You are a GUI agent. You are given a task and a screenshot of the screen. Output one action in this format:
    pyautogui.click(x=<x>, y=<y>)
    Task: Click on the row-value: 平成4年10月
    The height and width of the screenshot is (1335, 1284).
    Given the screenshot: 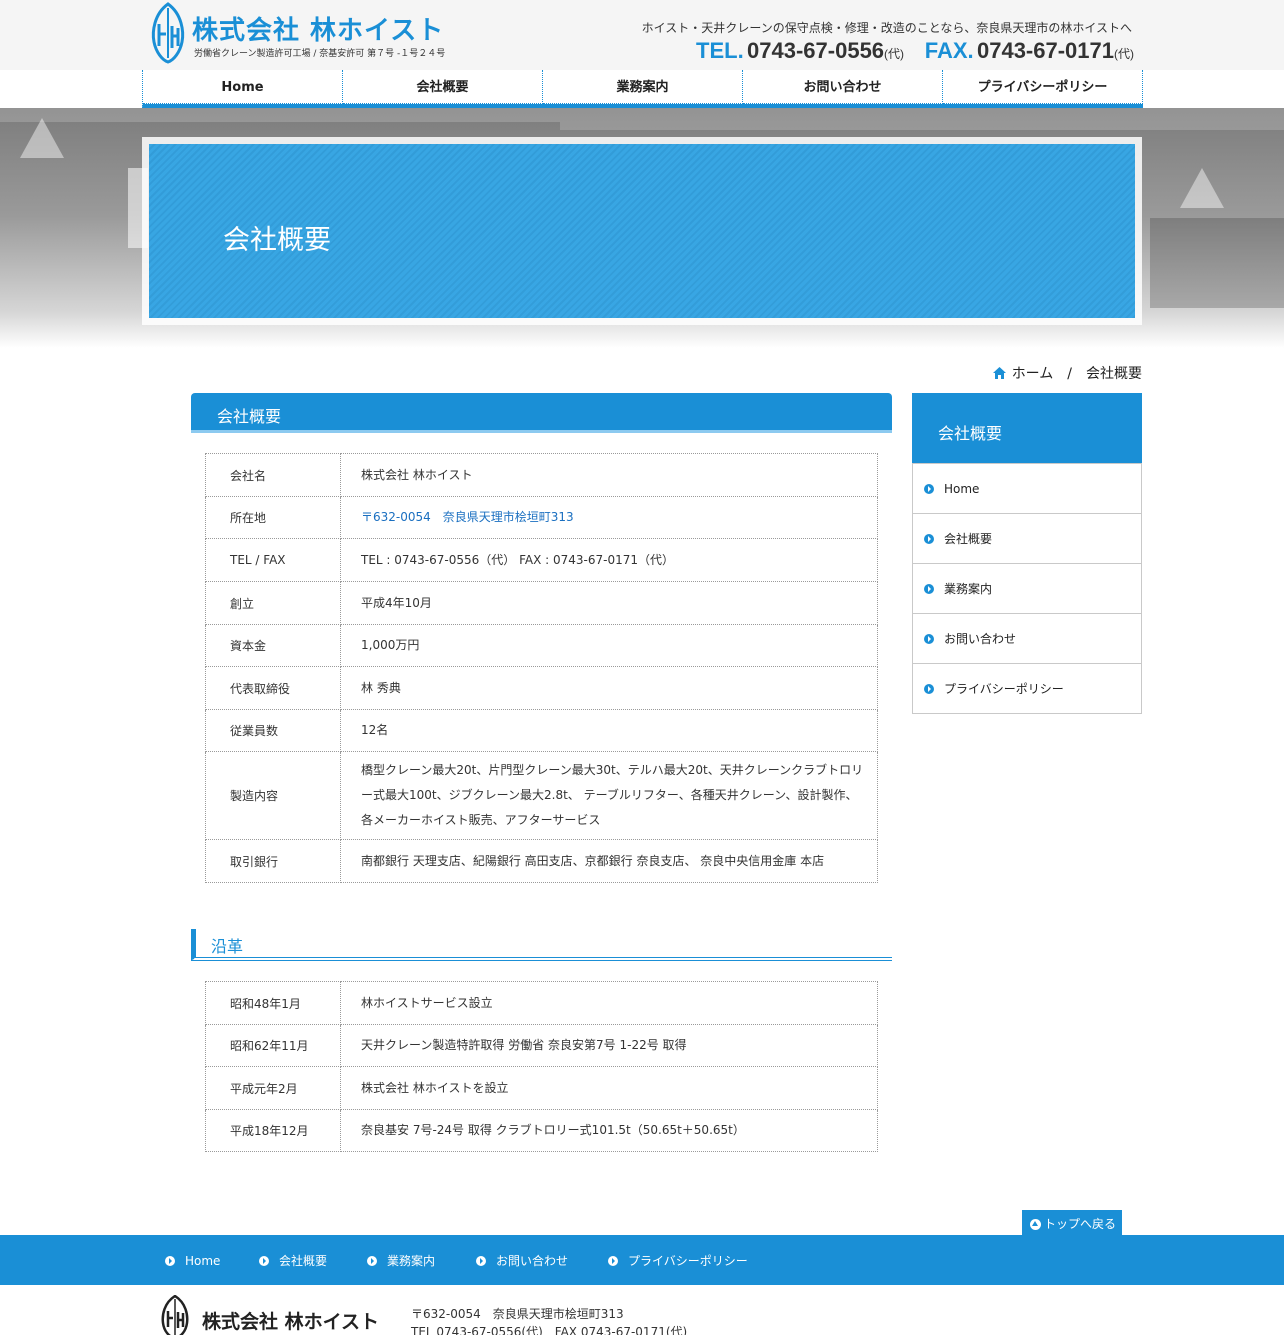 What is the action you would take?
    pyautogui.click(x=609, y=603)
    